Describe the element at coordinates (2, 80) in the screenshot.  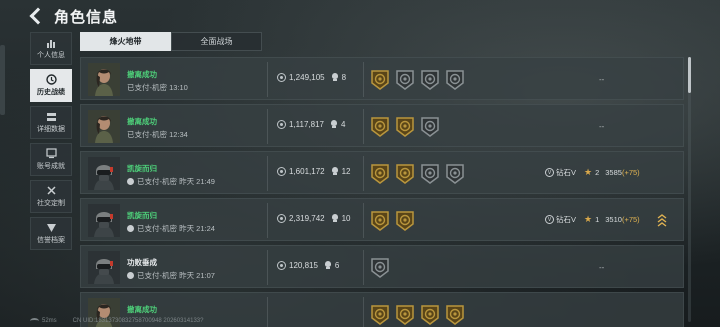
I see `left-edge-handle` at that location.